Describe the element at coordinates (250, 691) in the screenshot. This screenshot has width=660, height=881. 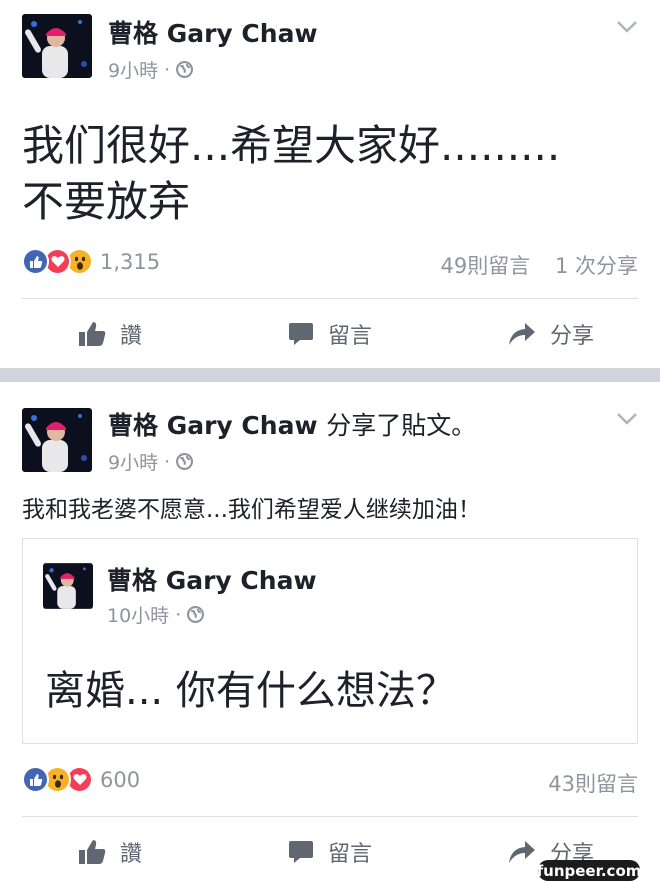
I see `shared-post-text: 离婚... 你有什么想法？` at that location.